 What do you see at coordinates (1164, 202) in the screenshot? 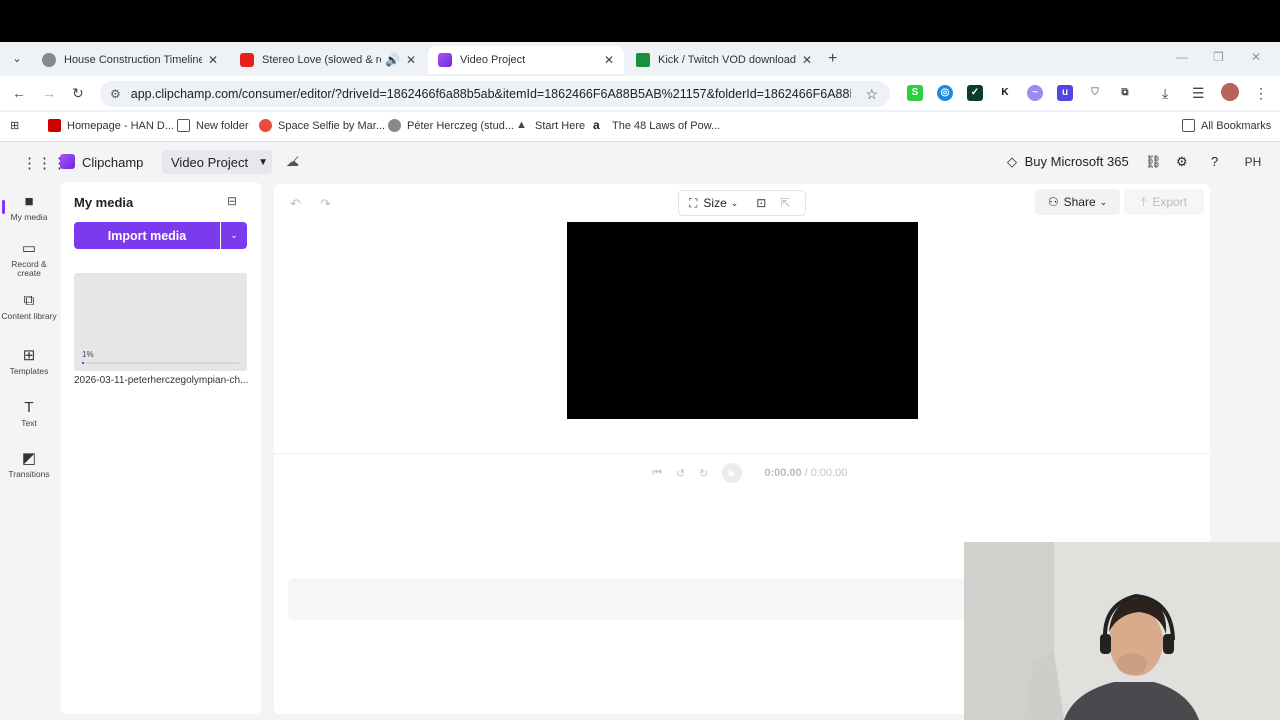
I see `export-button: ⤒ Export` at bounding box center [1164, 202].